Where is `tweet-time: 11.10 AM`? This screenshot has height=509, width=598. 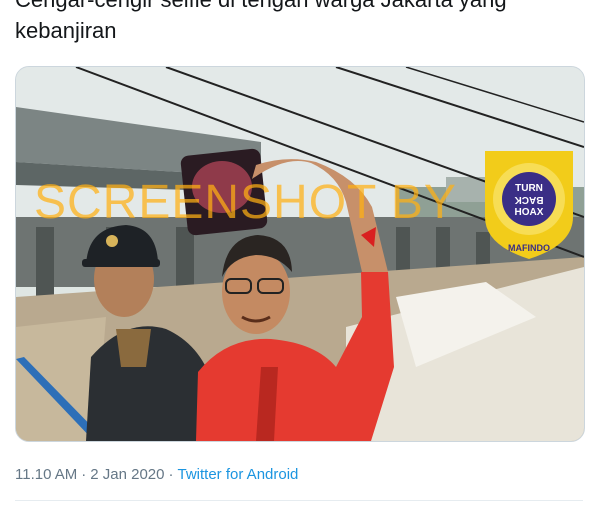
tweet-time: 11.10 AM is located at coordinates (46, 474).